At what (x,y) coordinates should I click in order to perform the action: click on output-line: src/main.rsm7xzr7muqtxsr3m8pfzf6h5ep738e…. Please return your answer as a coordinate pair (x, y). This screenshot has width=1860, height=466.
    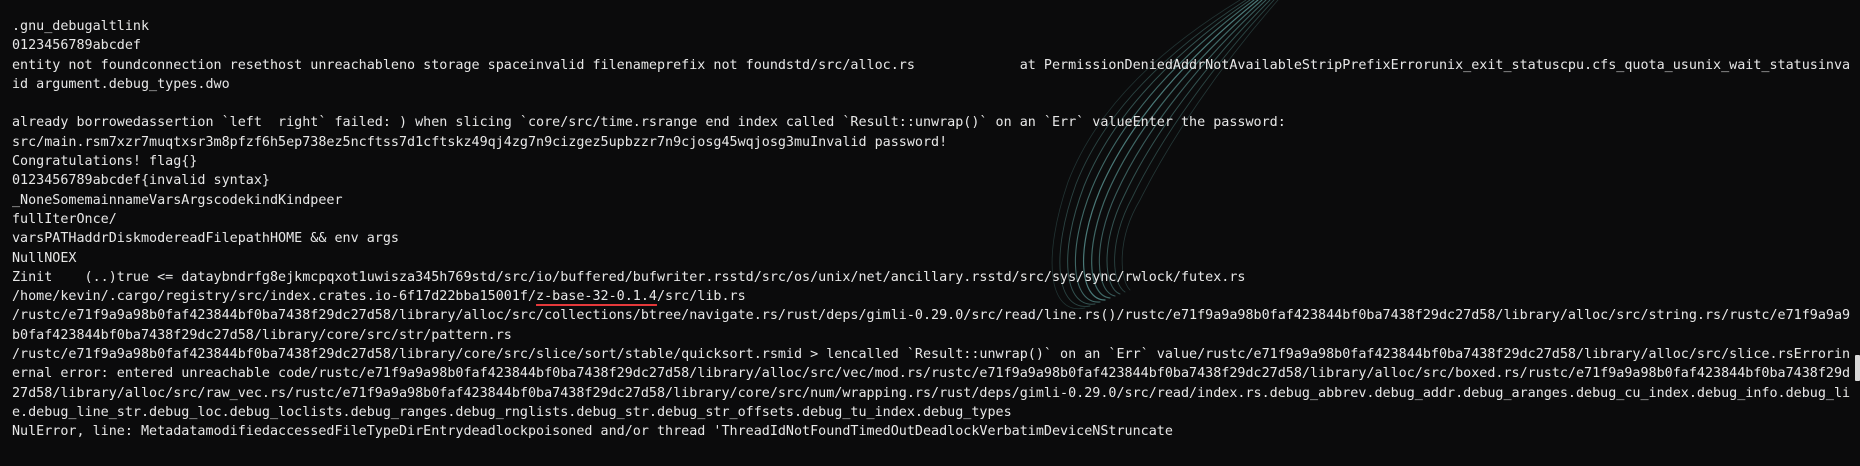
    Looking at the image, I should click on (480, 142).